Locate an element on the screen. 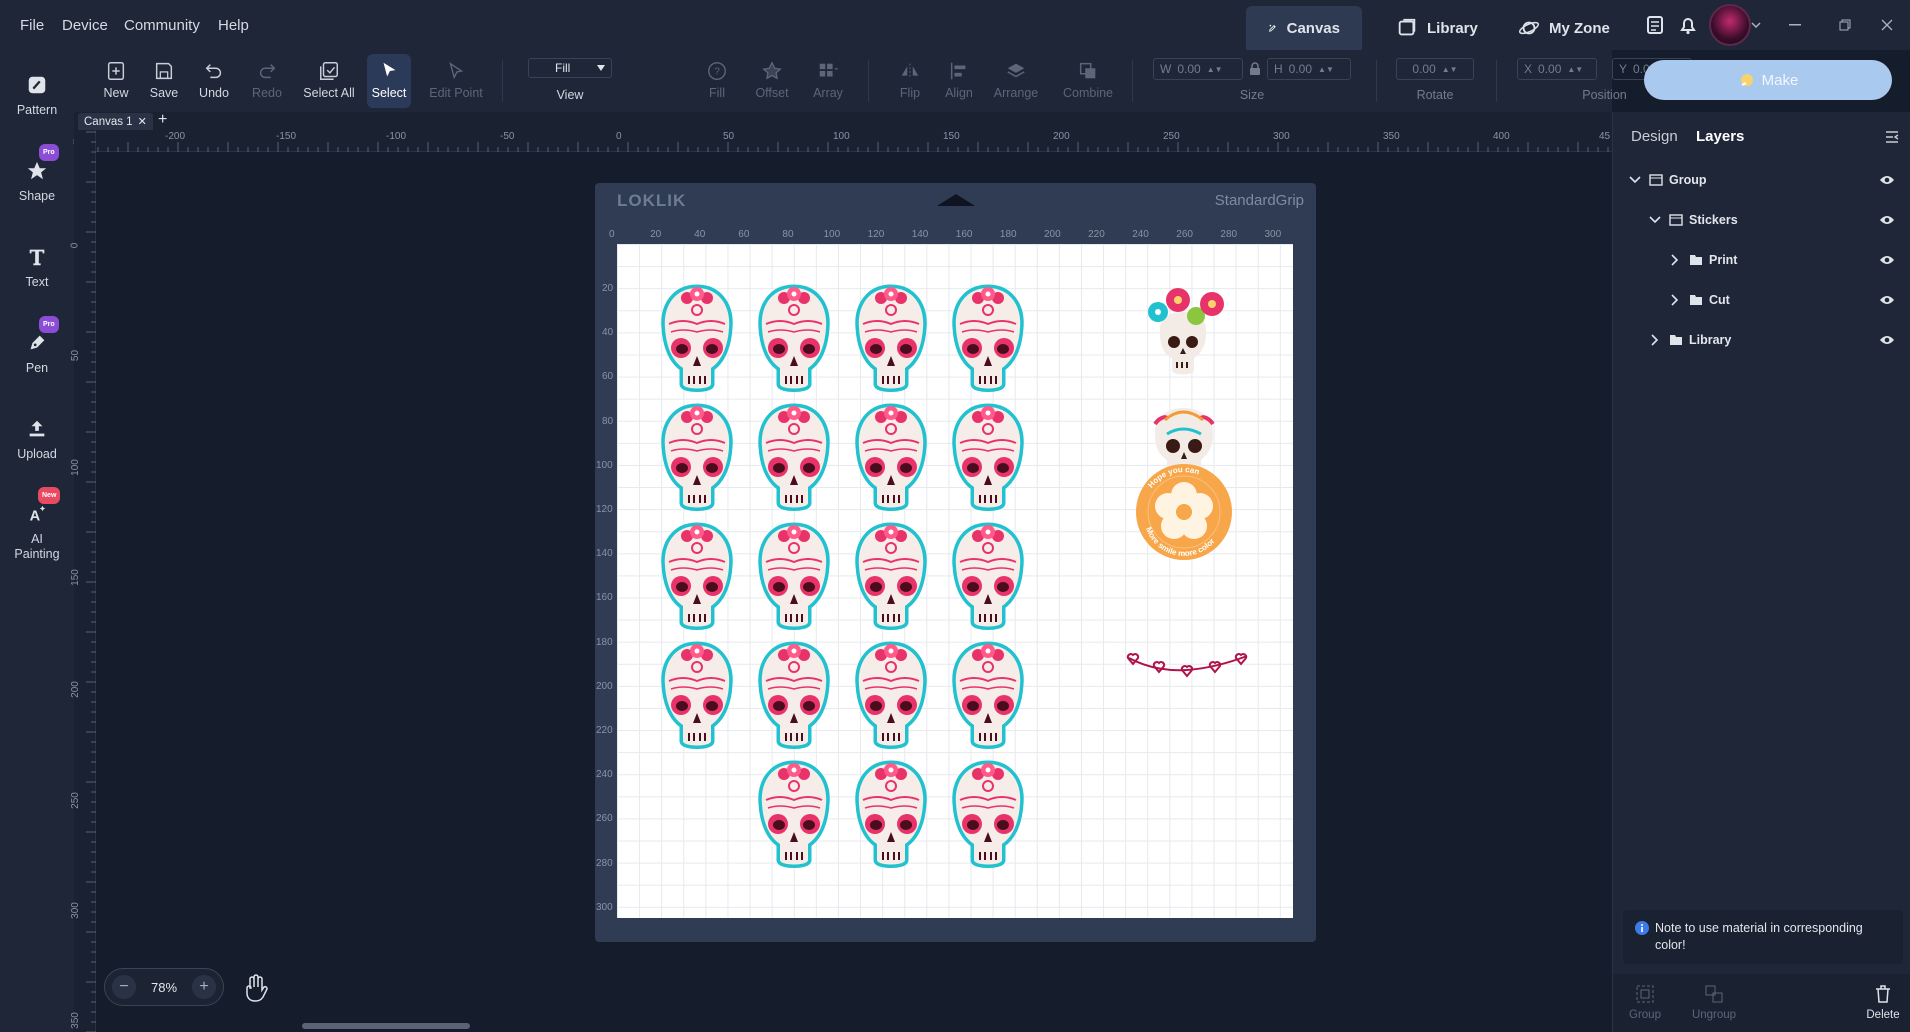 The width and height of the screenshot is (1910, 1032). menu-community: Community is located at coordinates (162, 25).